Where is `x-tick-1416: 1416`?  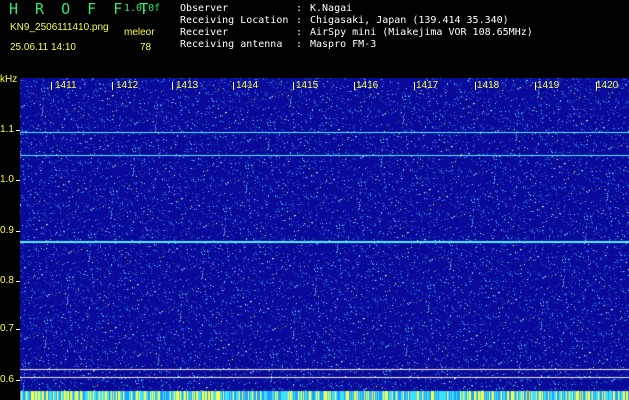
x-tick-1416: 1416 is located at coordinates (367, 85).